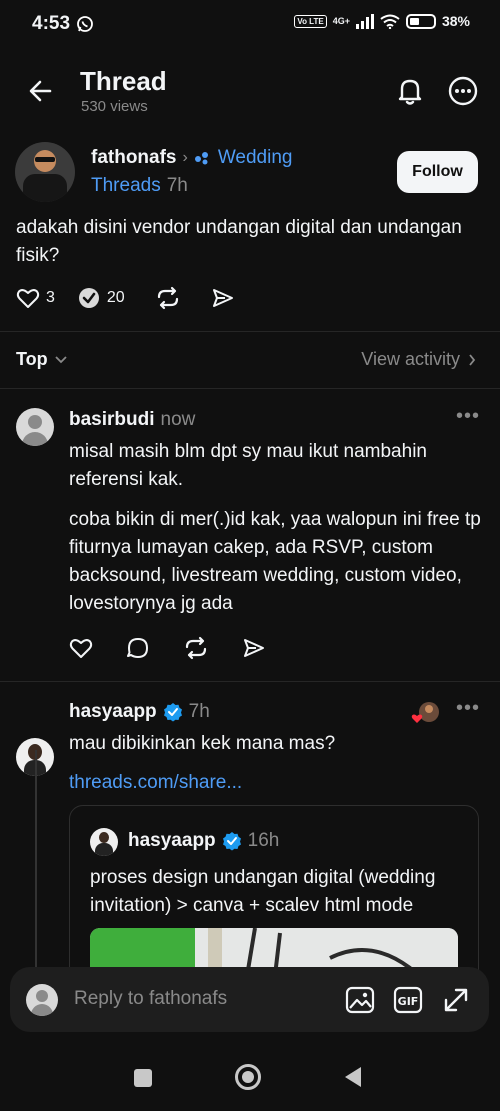  I want to click on status-icons: Vo LTE 4G+ 38%, so click(382, 21).